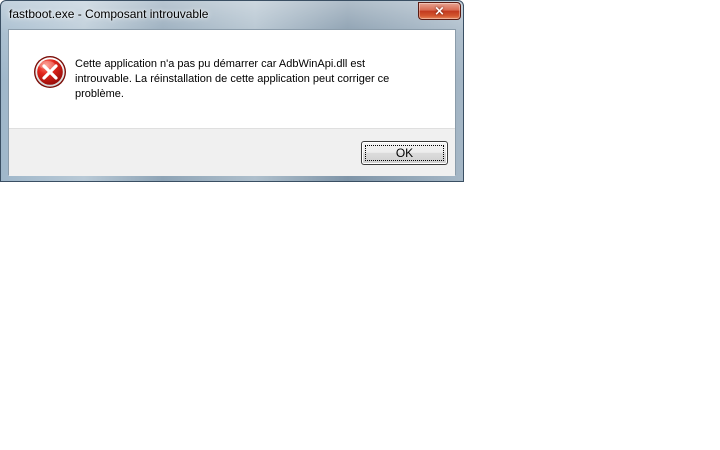 The width and height of the screenshot is (720, 450). What do you see at coordinates (232, 152) in the screenshot?
I see `button-area: OK` at bounding box center [232, 152].